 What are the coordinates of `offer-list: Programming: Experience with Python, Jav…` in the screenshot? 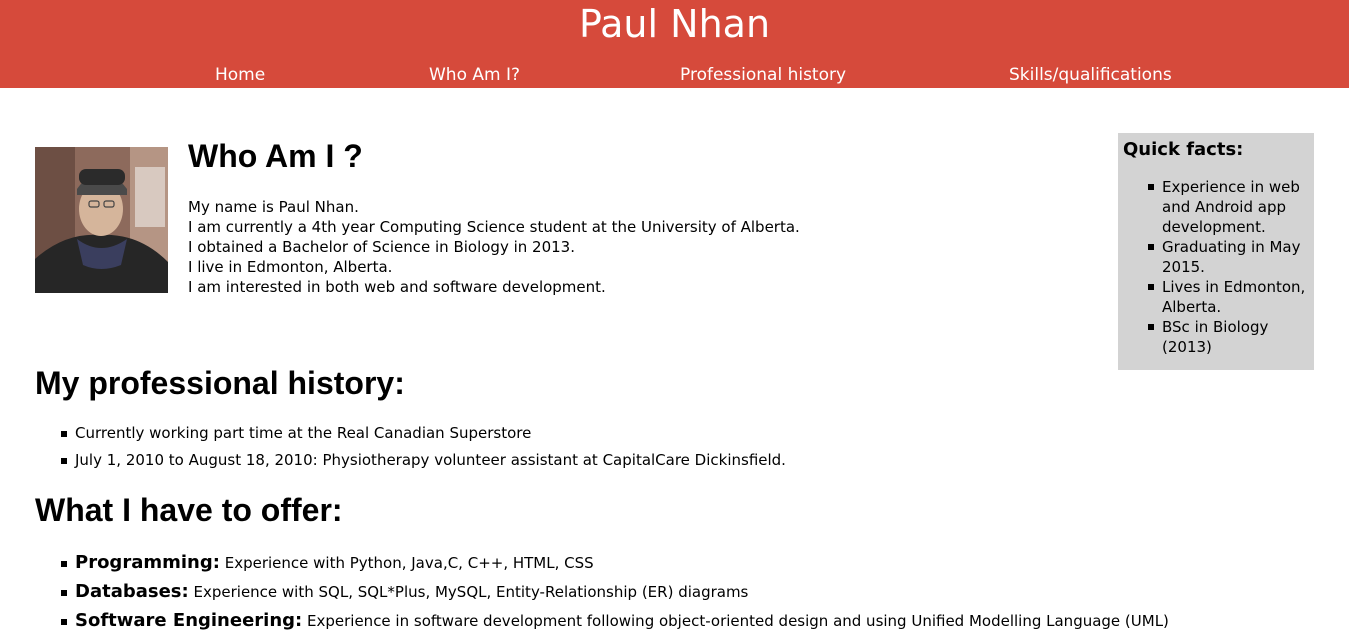 It's located at (615, 593).